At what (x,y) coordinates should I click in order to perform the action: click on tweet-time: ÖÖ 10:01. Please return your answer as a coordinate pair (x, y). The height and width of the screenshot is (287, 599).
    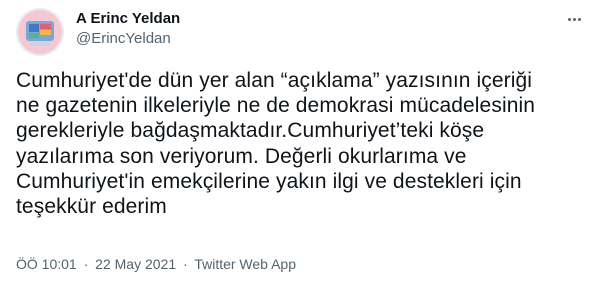
    Looking at the image, I should click on (46, 264).